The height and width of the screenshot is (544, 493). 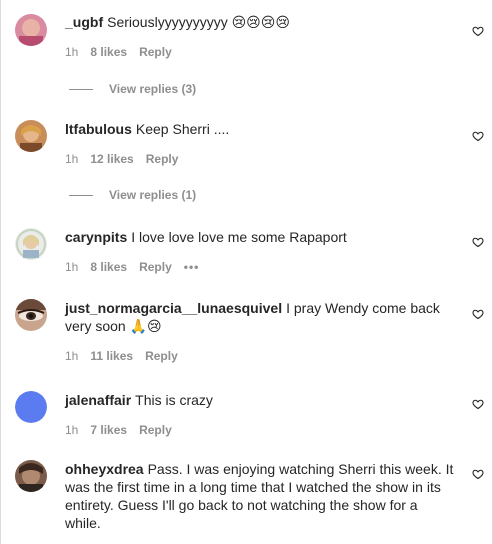 I want to click on comment-username: _ugbf, so click(x=84, y=22).